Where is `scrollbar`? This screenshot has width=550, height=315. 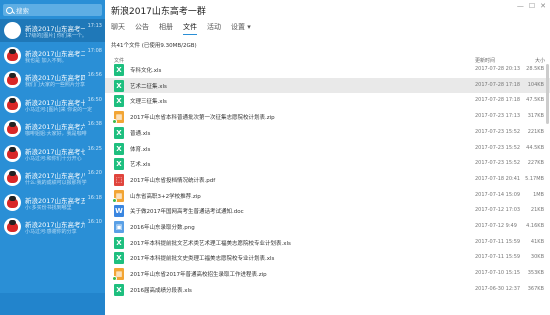
scrollbar is located at coordinates (547, 94).